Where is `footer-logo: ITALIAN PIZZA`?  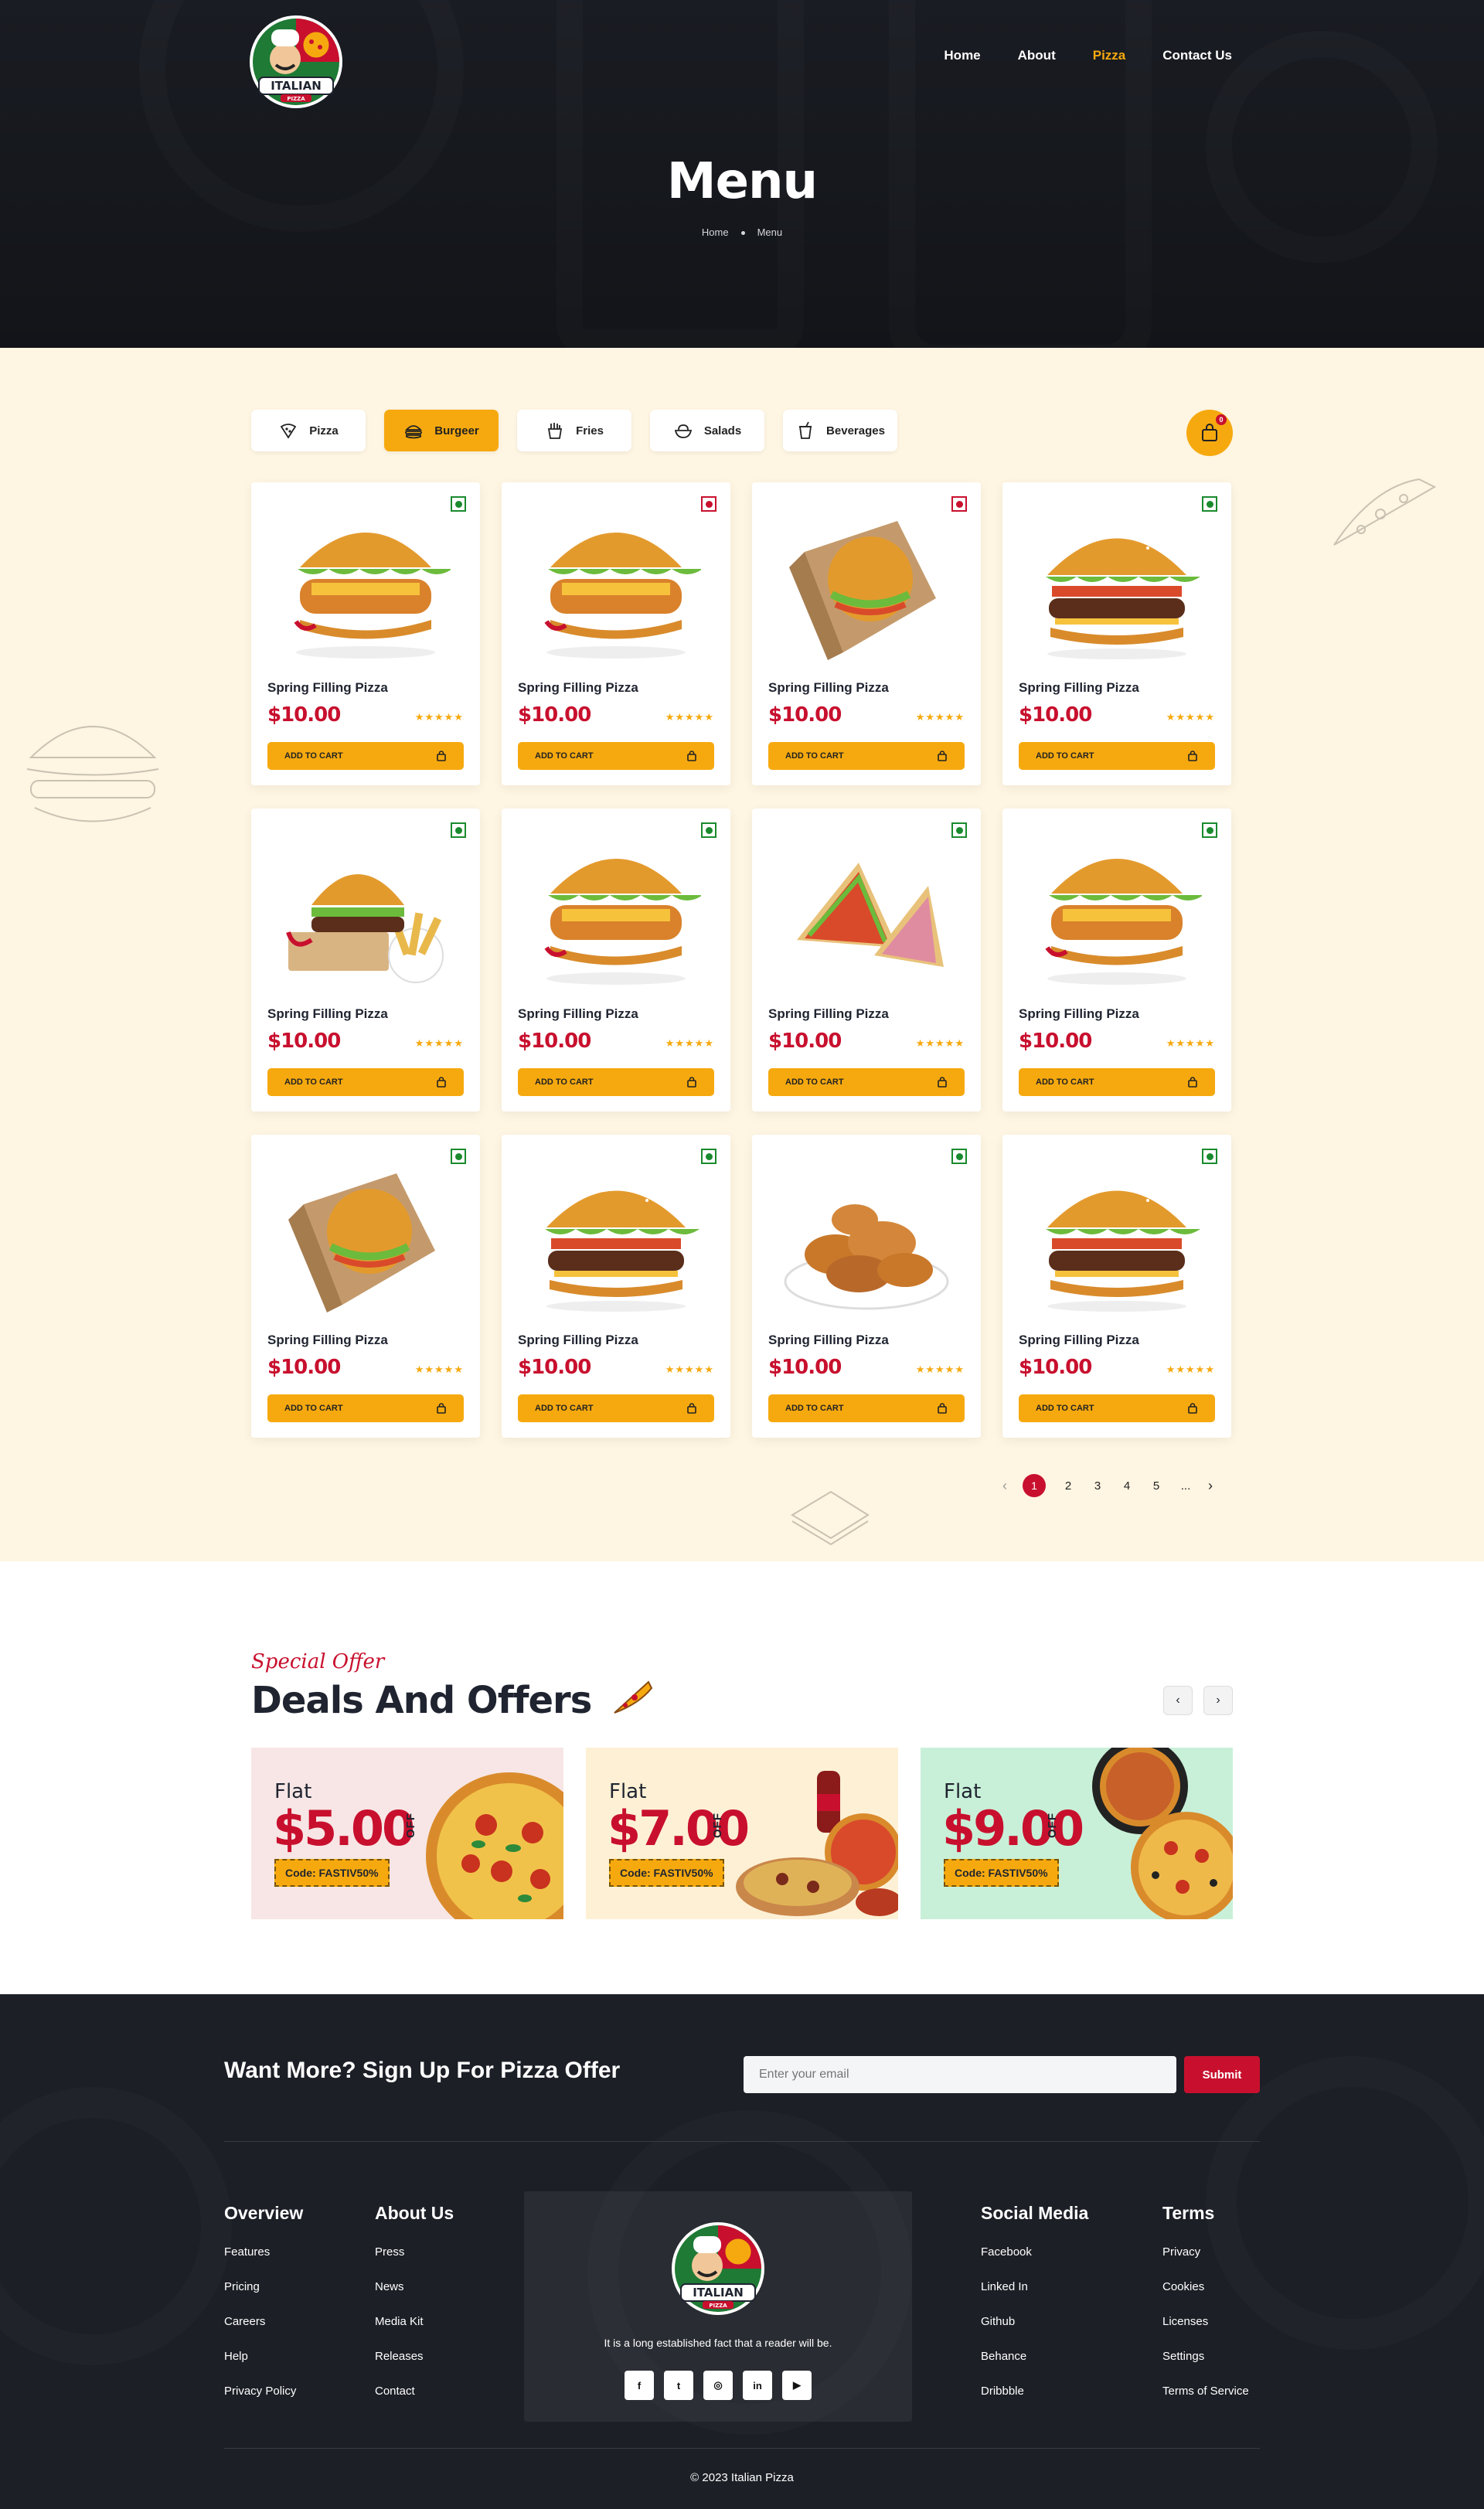 footer-logo: ITALIAN PIZZA is located at coordinates (718, 2269).